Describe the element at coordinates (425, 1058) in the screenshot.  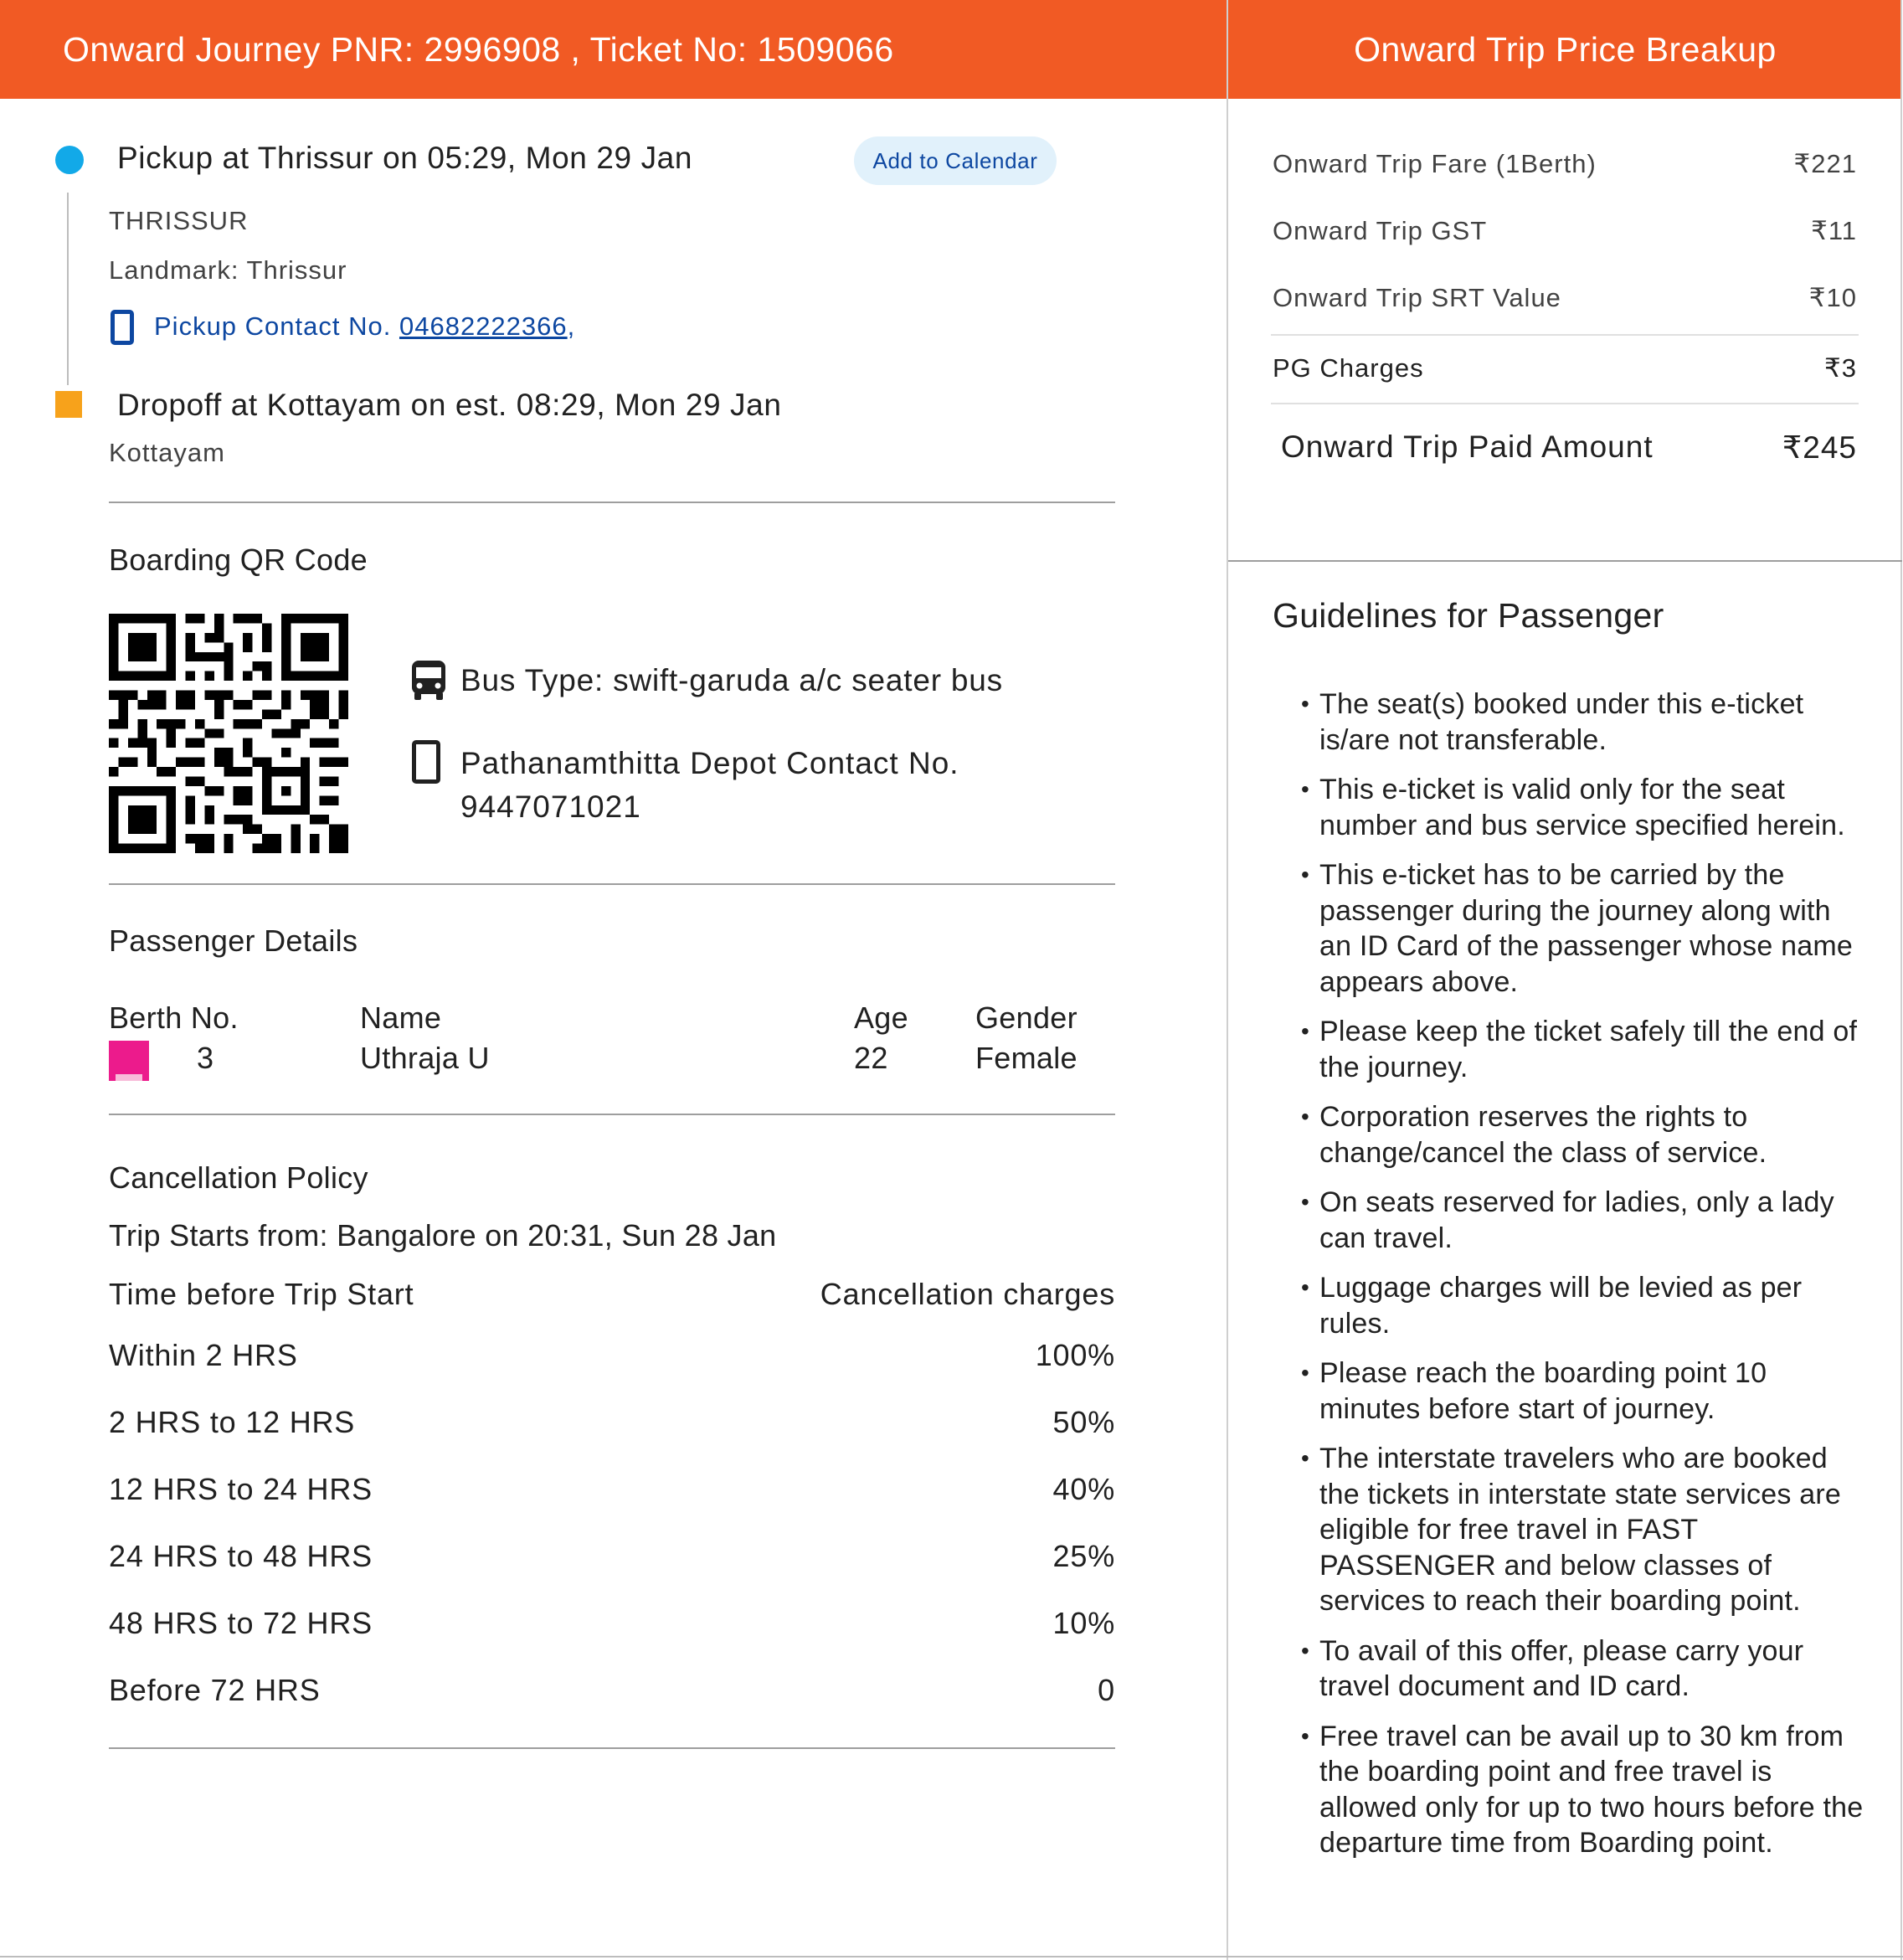
I see `passenger-name: Uthraja U` at that location.